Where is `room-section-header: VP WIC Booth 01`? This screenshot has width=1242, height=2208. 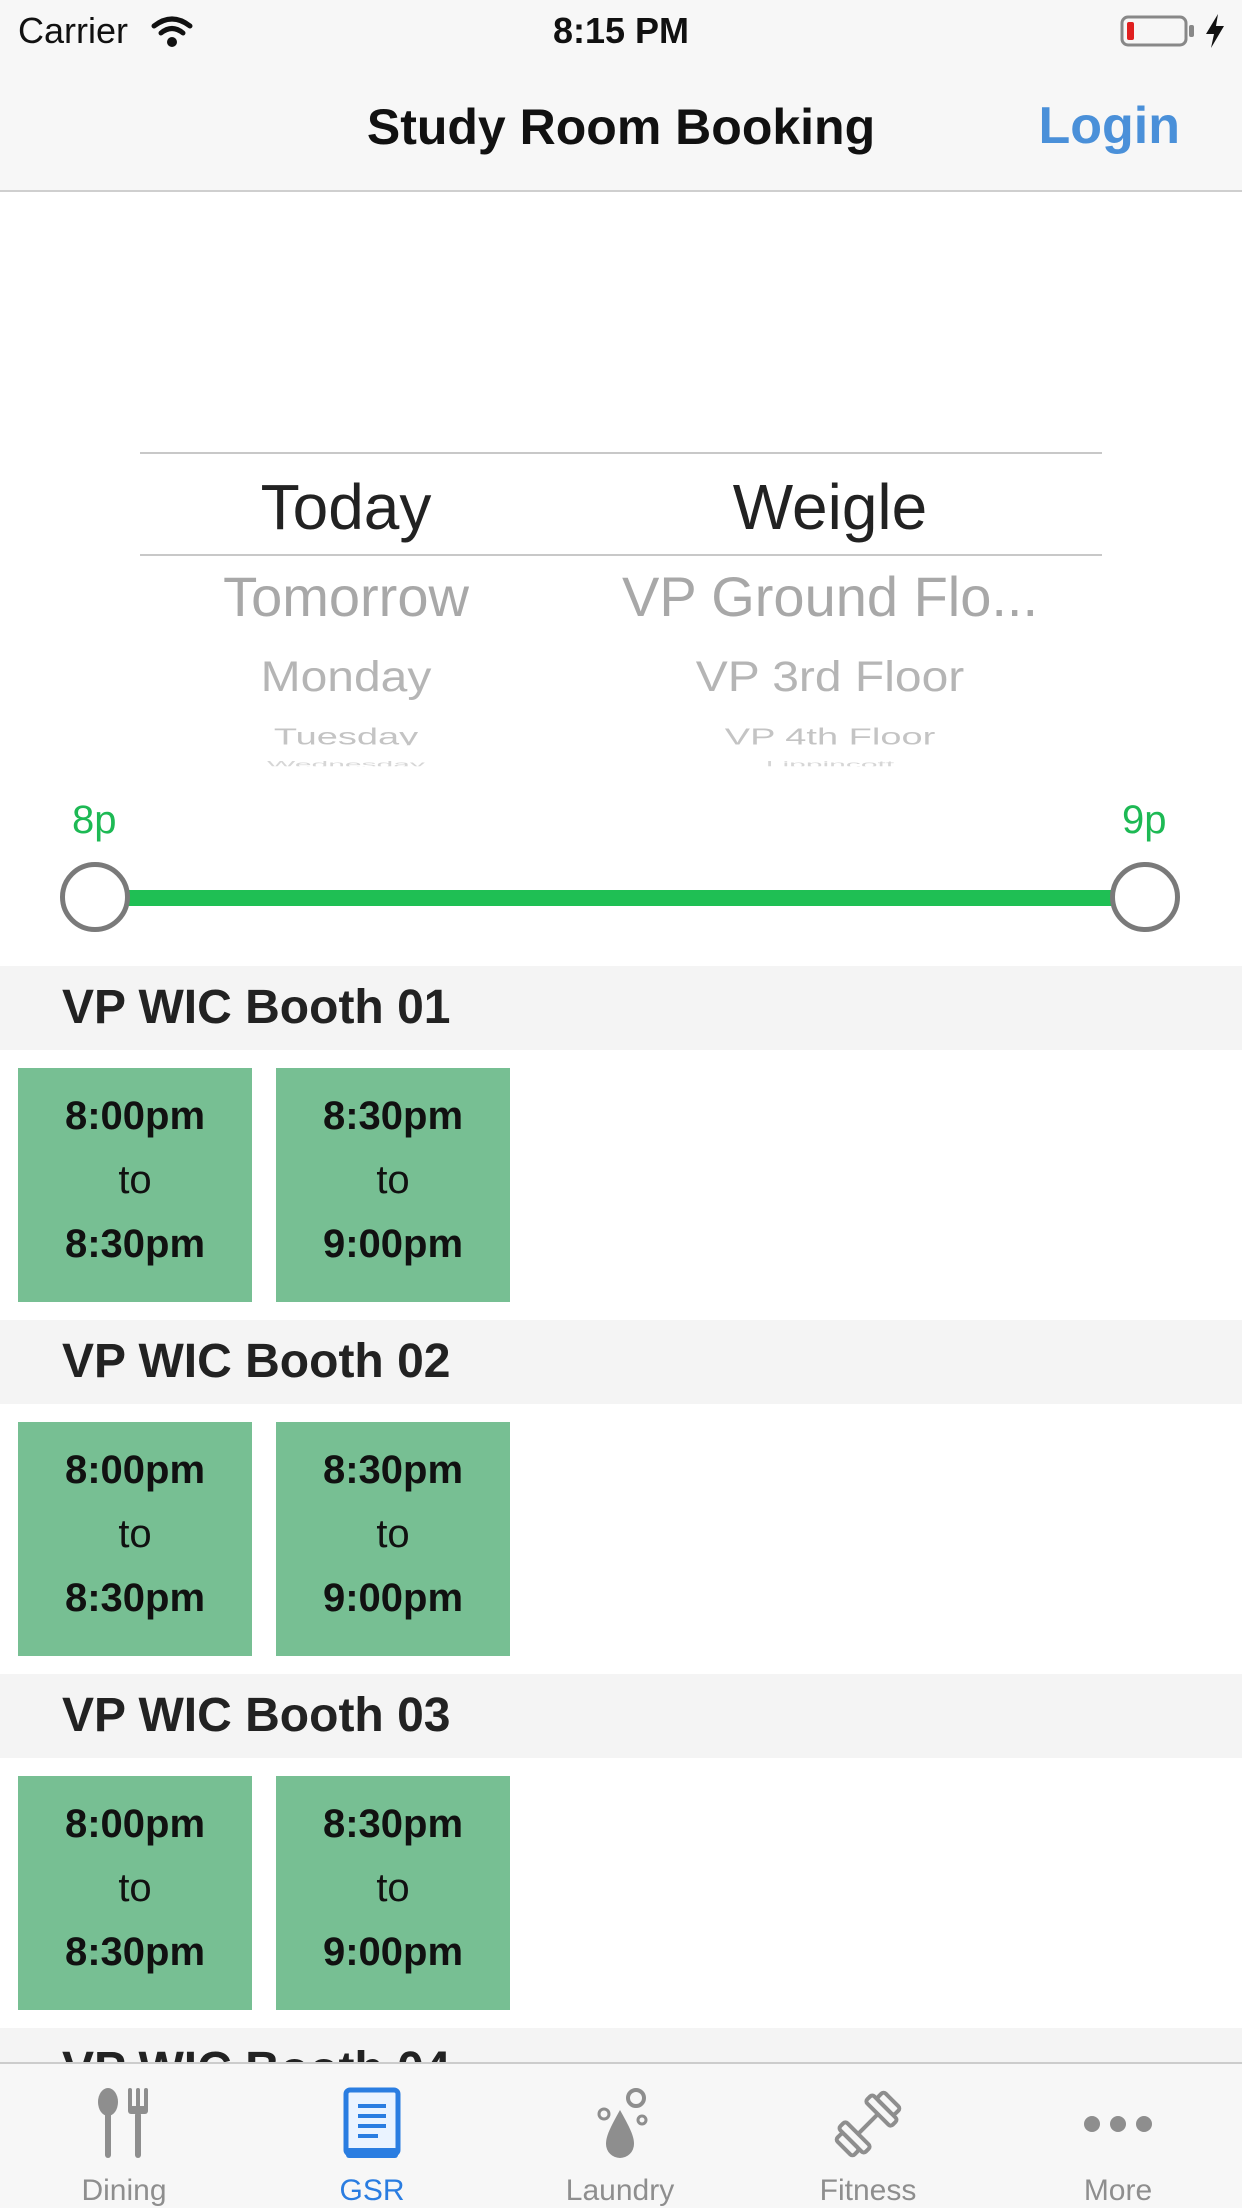 room-section-header: VP WIC Booth 01 is located at coordinates (621, 1008).